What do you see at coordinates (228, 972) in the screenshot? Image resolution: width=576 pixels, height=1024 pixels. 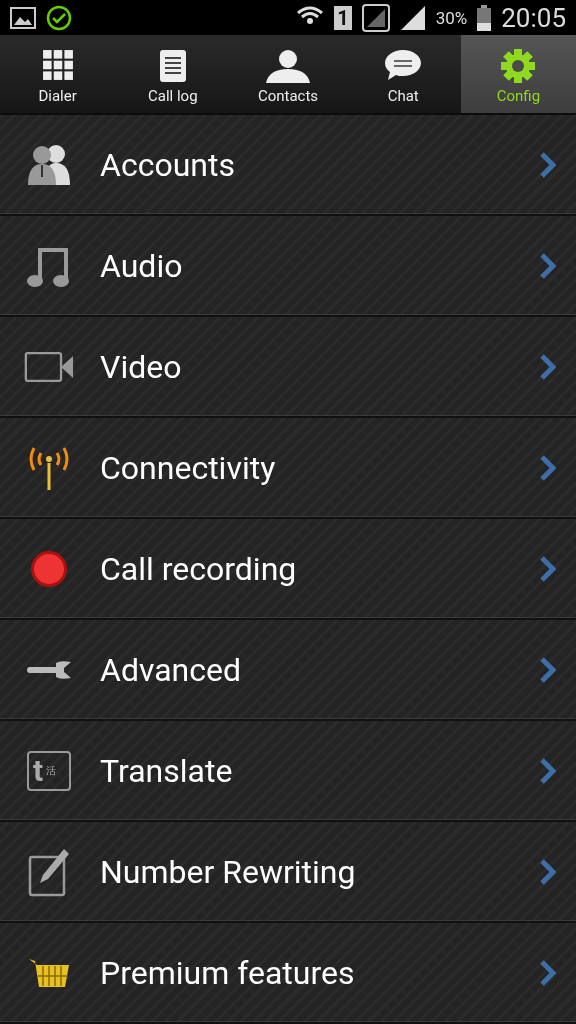 I see `menu-label: Premium features` at bounding box center [228, 972].